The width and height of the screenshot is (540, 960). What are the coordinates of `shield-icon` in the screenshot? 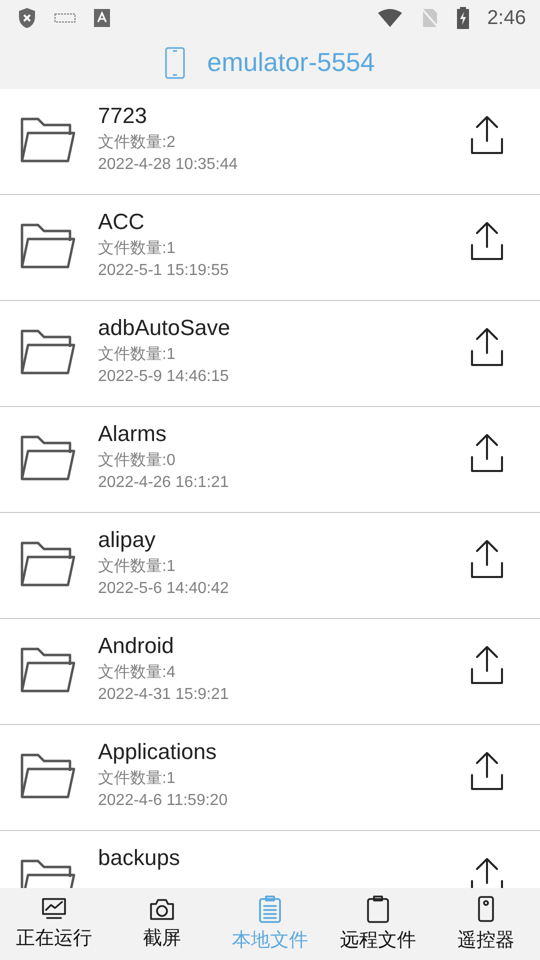 It's located at (27, 18).